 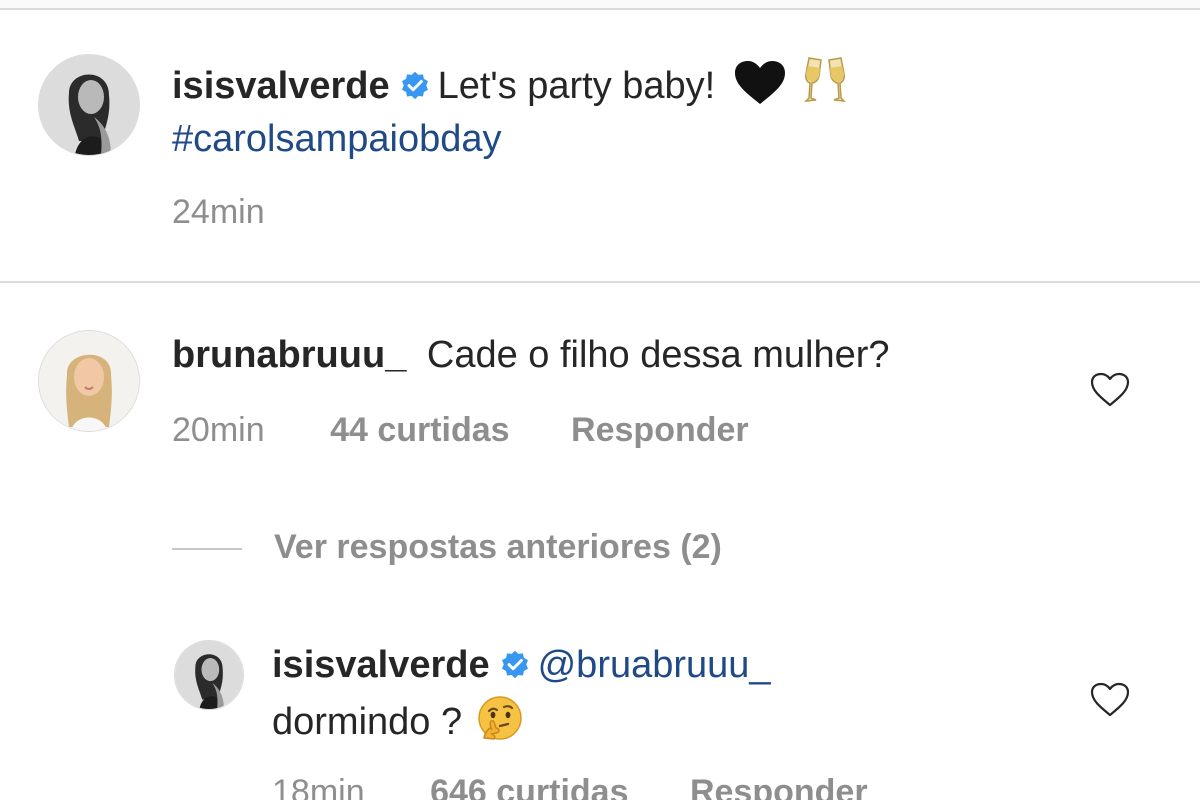 I want to click on caption-username: isisvalverde, so click(x=281, y=86).